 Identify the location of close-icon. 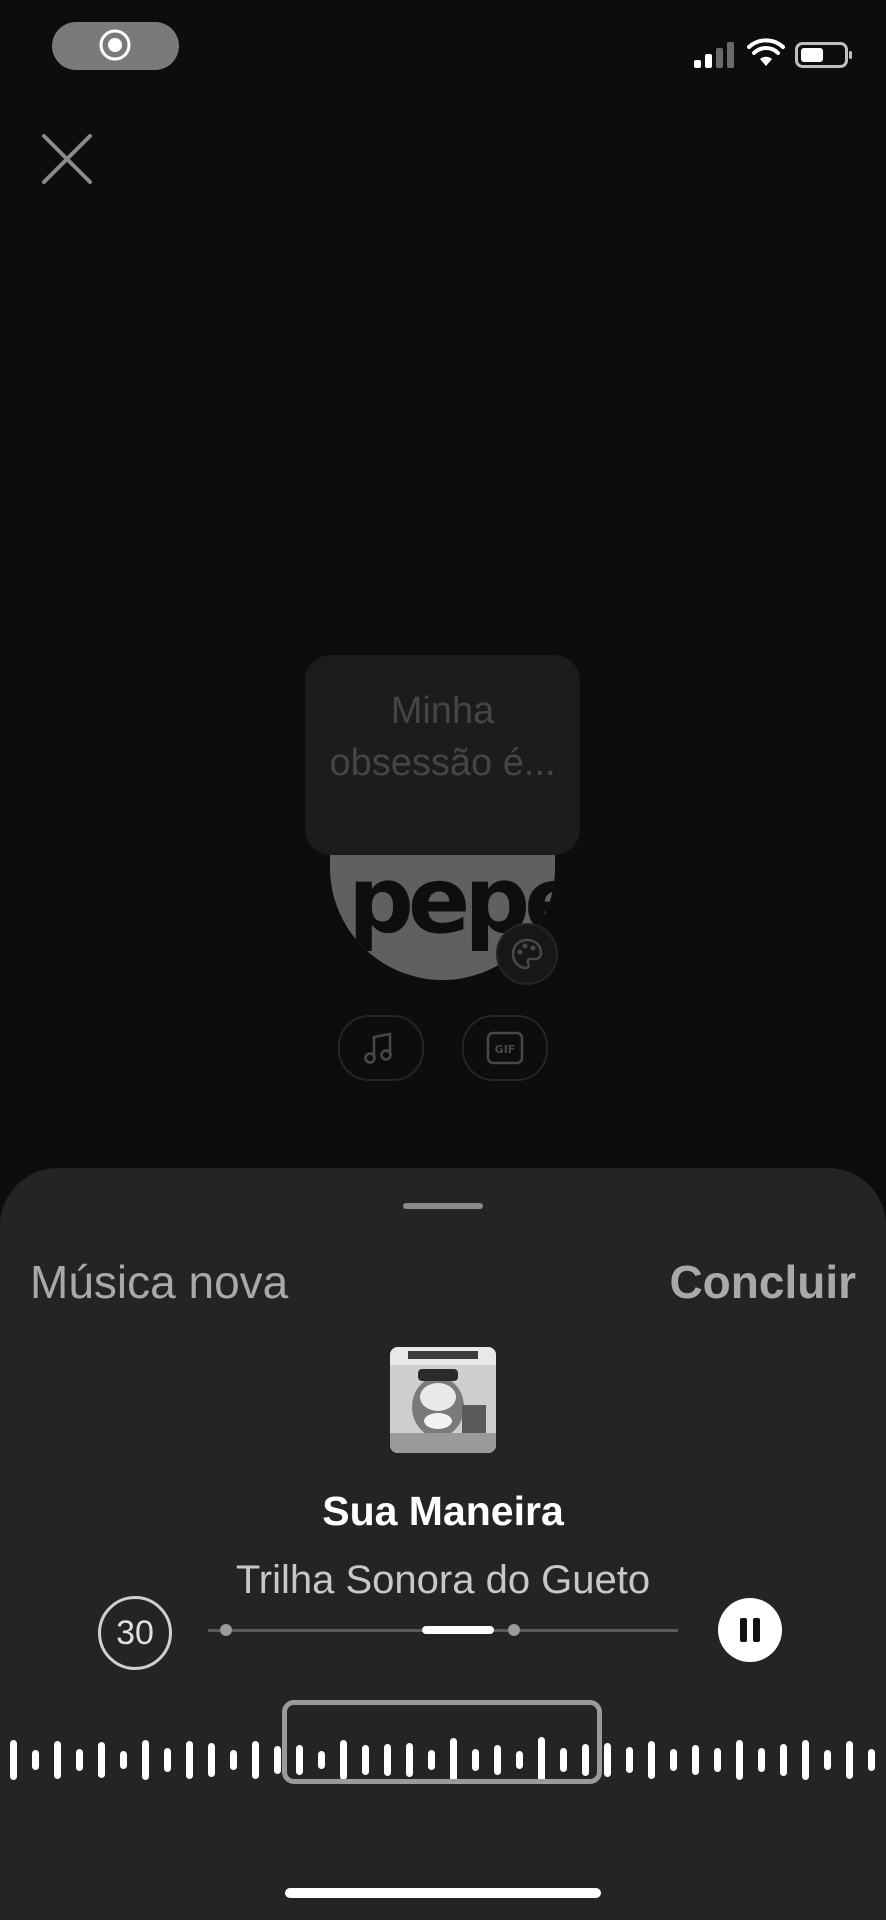
(67, 159).